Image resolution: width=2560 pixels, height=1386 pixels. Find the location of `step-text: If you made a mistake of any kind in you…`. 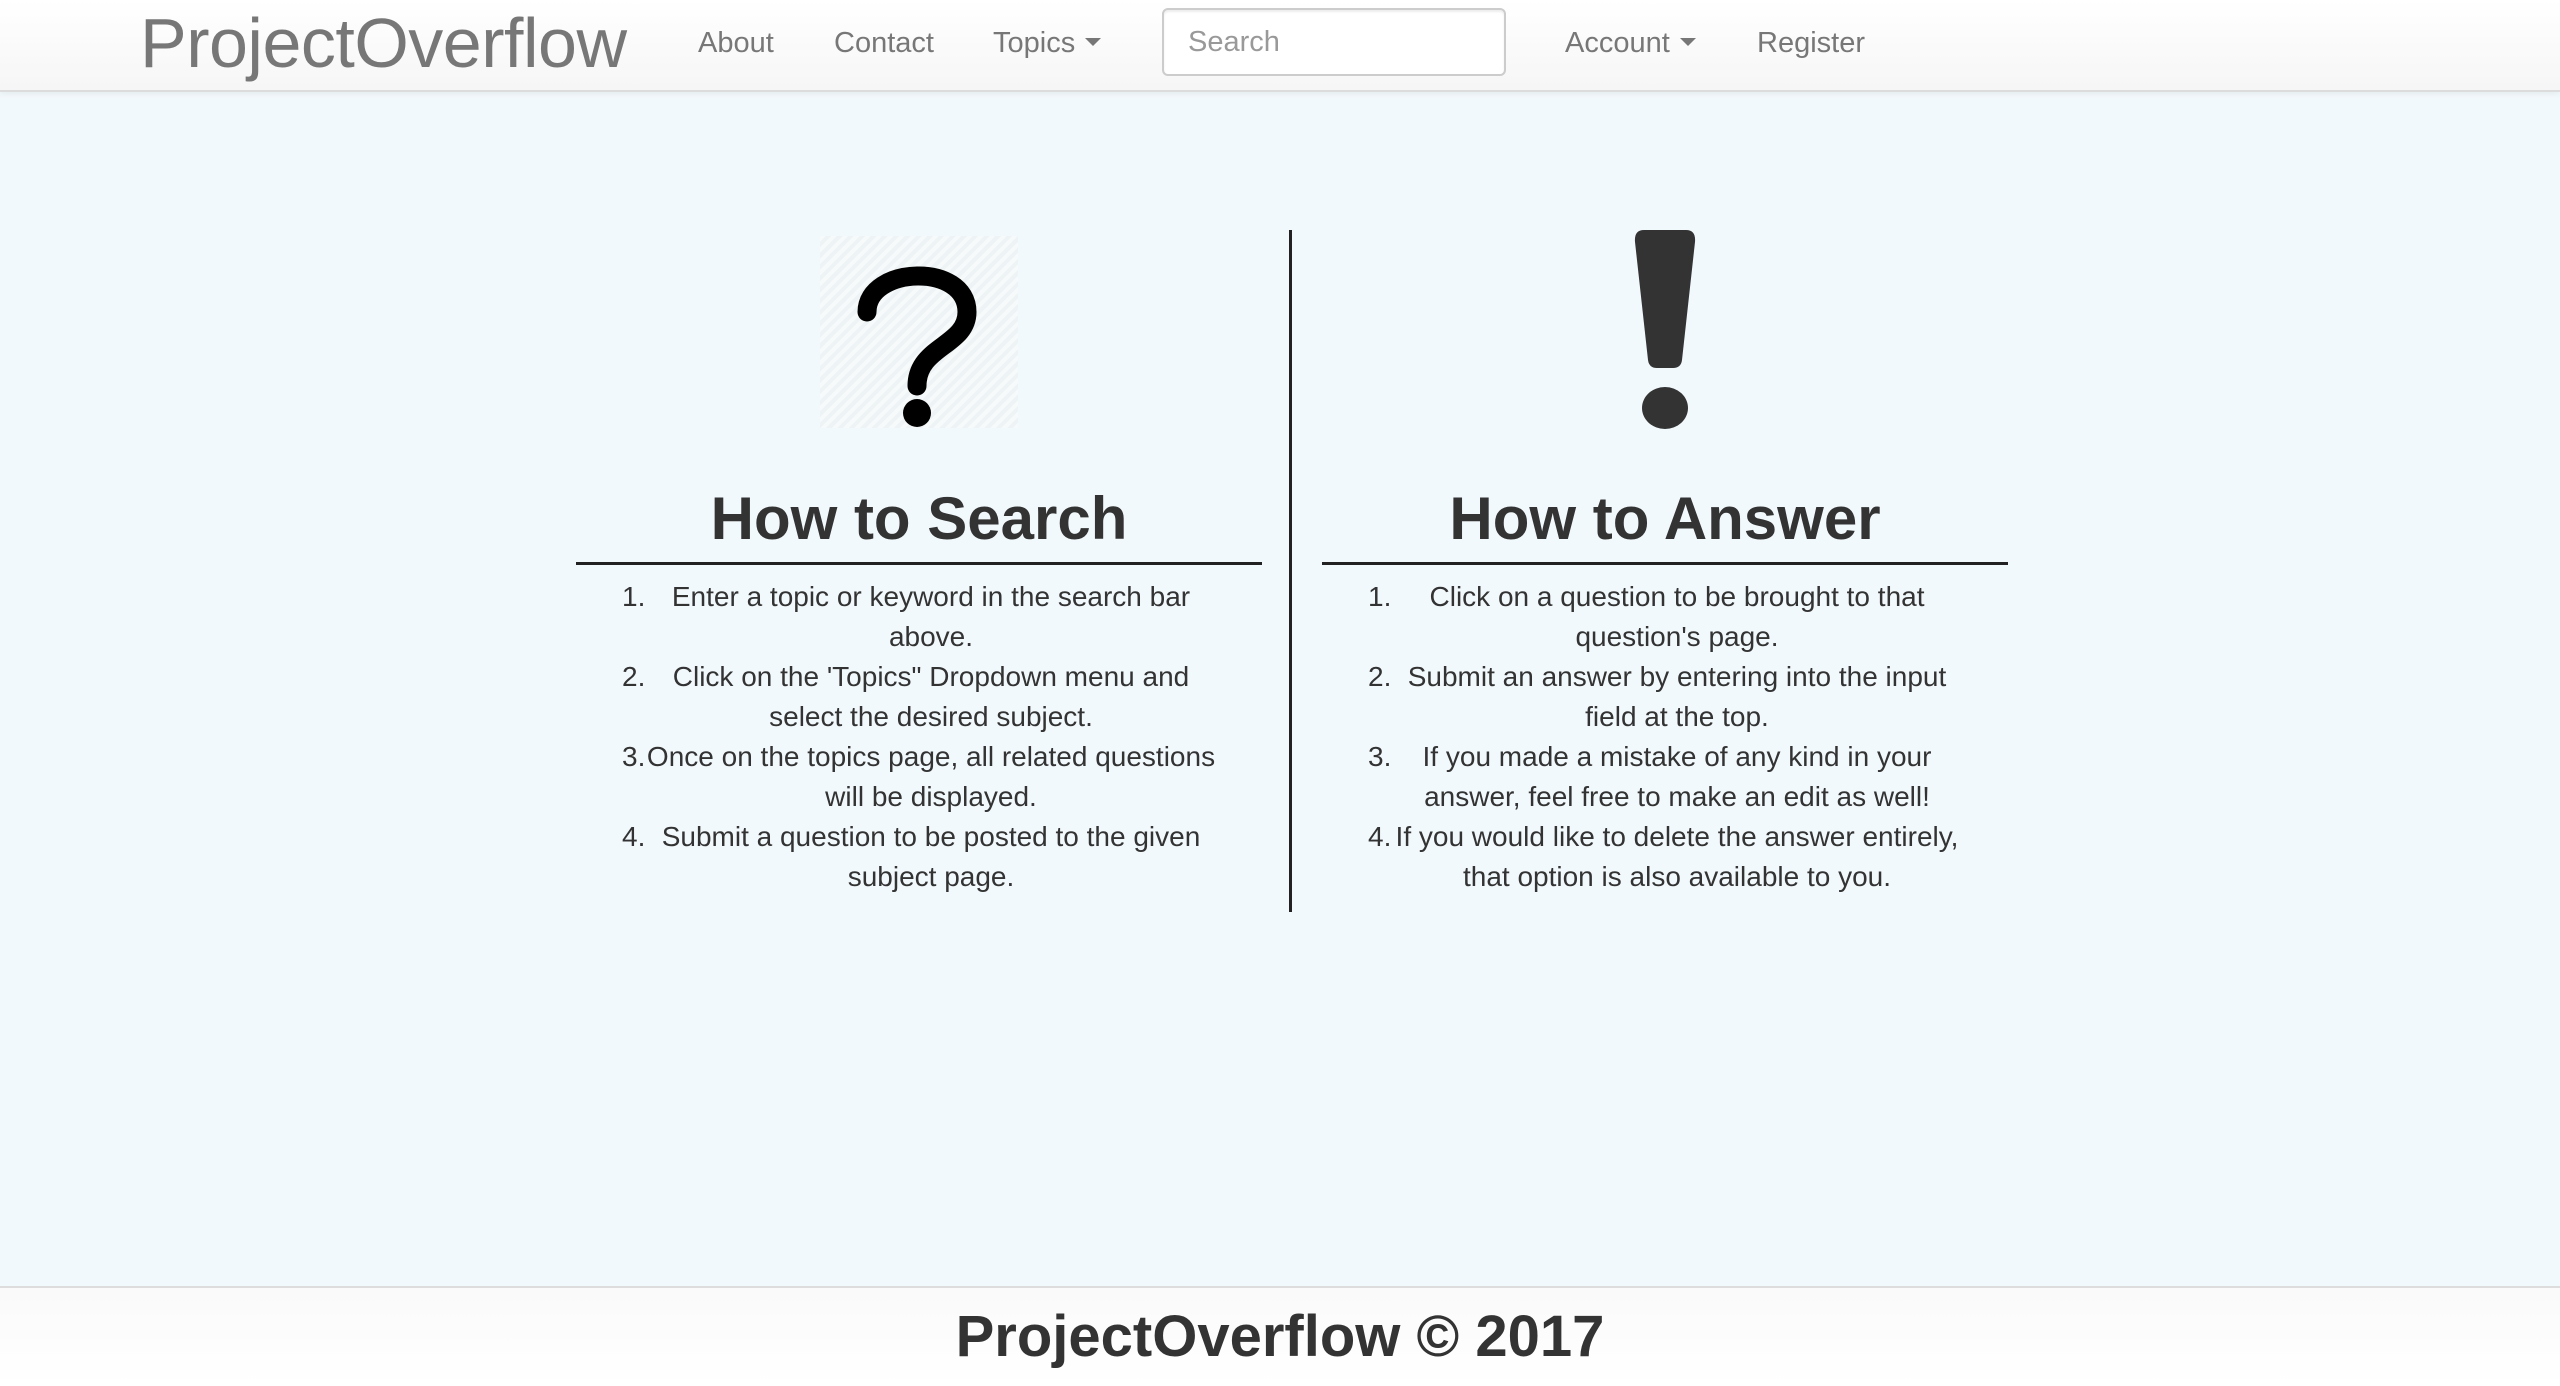

step-text: If you made a mistake of any kind in you… is located at coordinates (1677, 776).